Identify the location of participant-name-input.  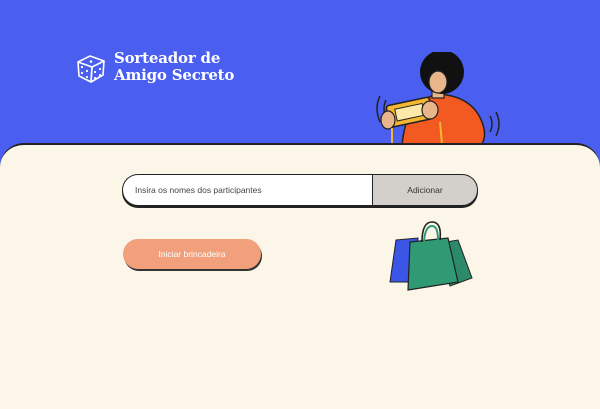
(247, 190).